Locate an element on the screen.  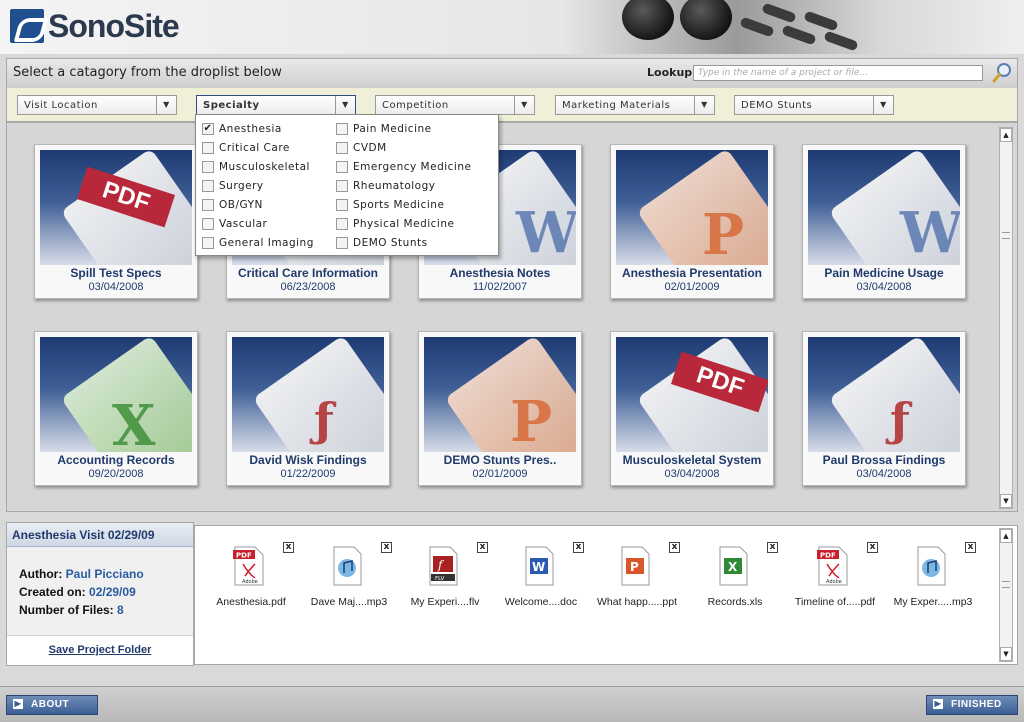
file-item: W x Welcome....doc is located at coordinates (541, 574).